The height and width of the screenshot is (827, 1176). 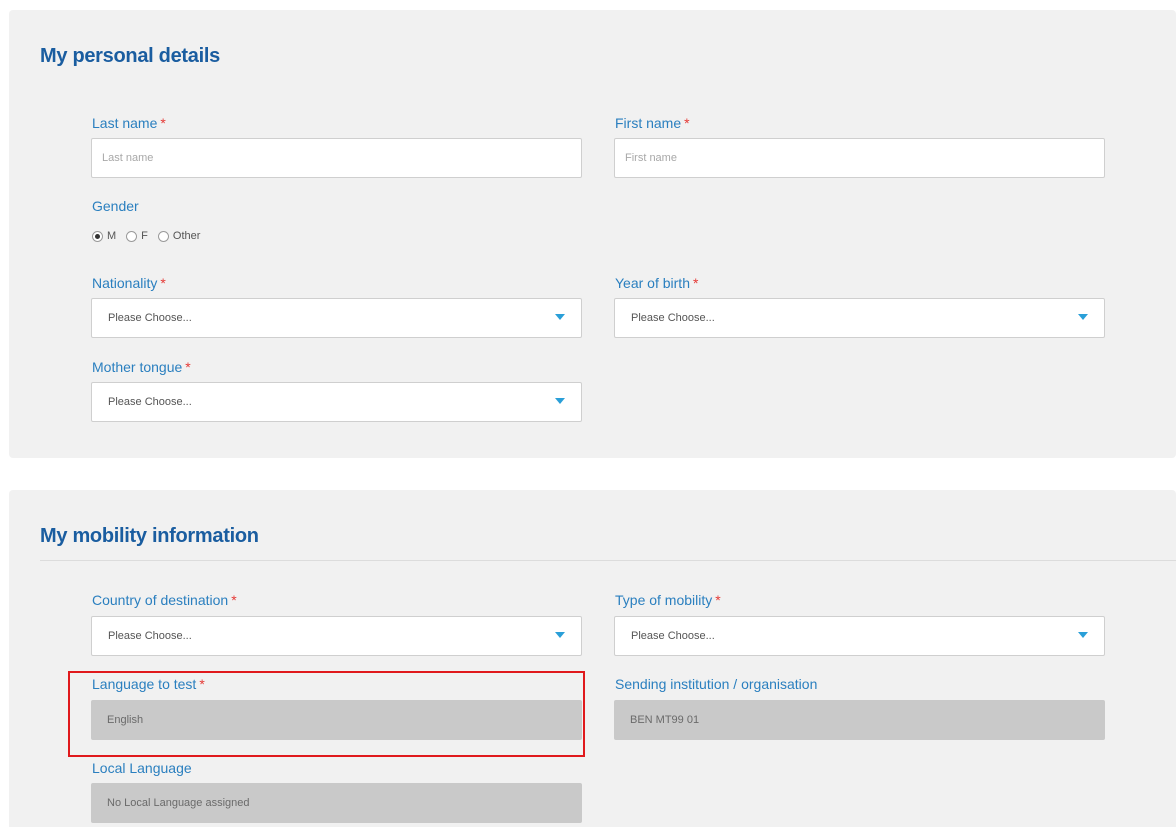 What do you see at coordinates (336, 158) in the screenshot?
I see `last-name-input` at bounding box center [336, 158].